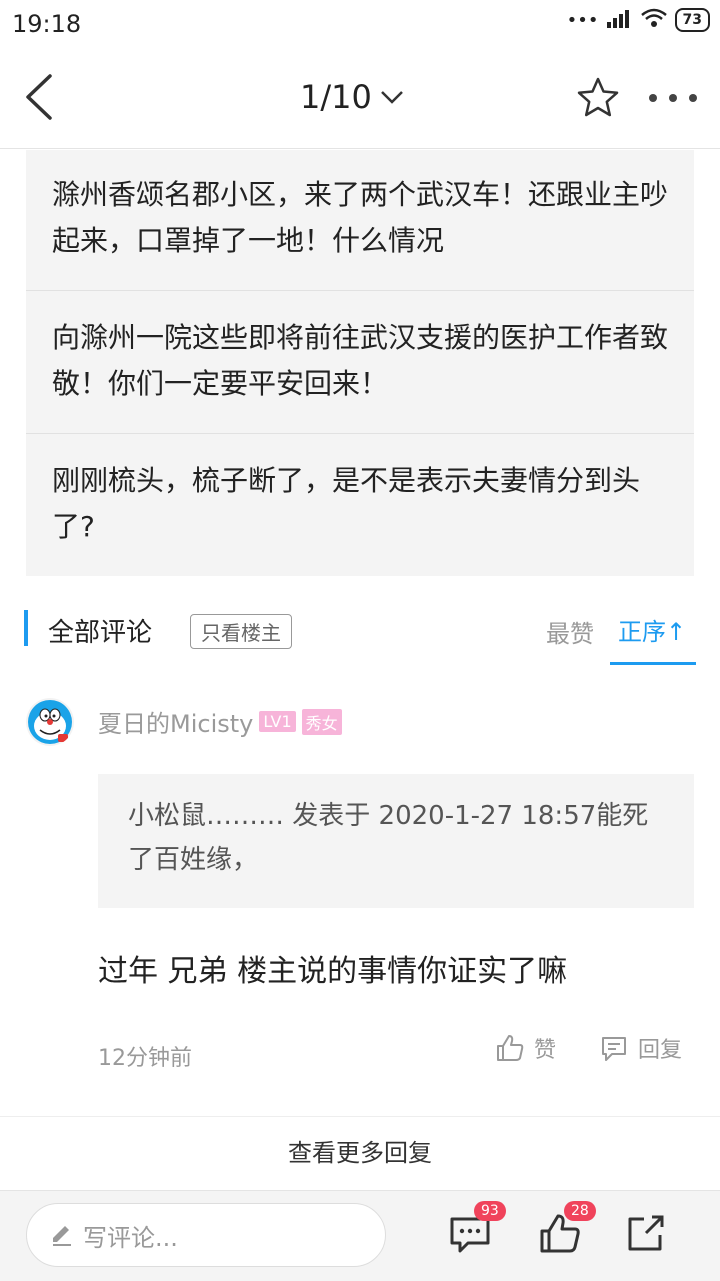 This screenshot has height=1281, width=720. Describe the element at coordinates (176, 724) in the screenshot. I see `username: 夏日的Micisty` at that location.